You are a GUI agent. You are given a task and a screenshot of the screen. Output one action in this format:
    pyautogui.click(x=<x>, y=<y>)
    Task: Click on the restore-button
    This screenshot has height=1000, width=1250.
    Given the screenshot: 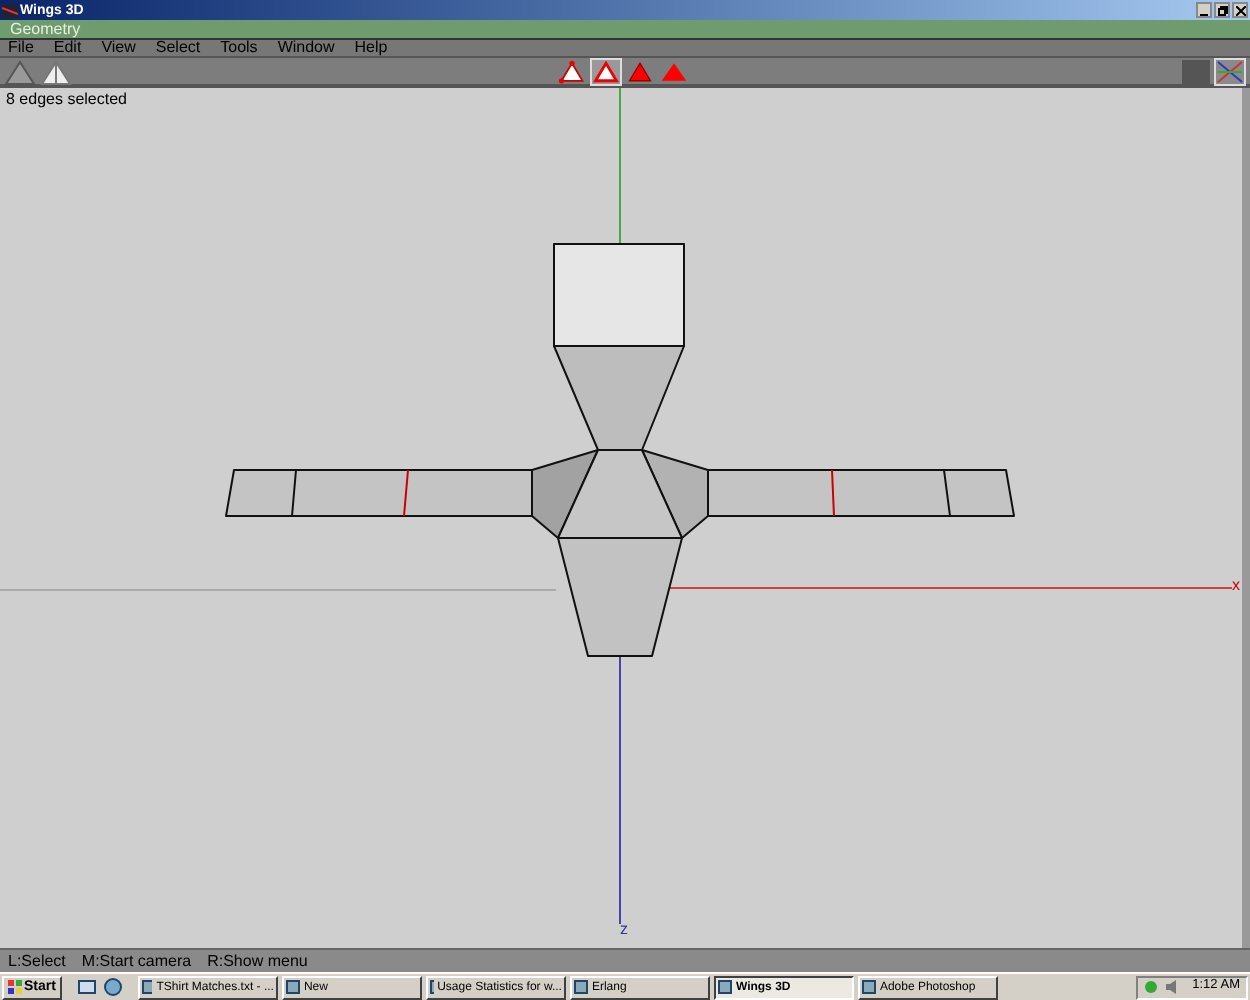 What is the action you would take?
    pyautogui.click(x=1222, y=10)
    